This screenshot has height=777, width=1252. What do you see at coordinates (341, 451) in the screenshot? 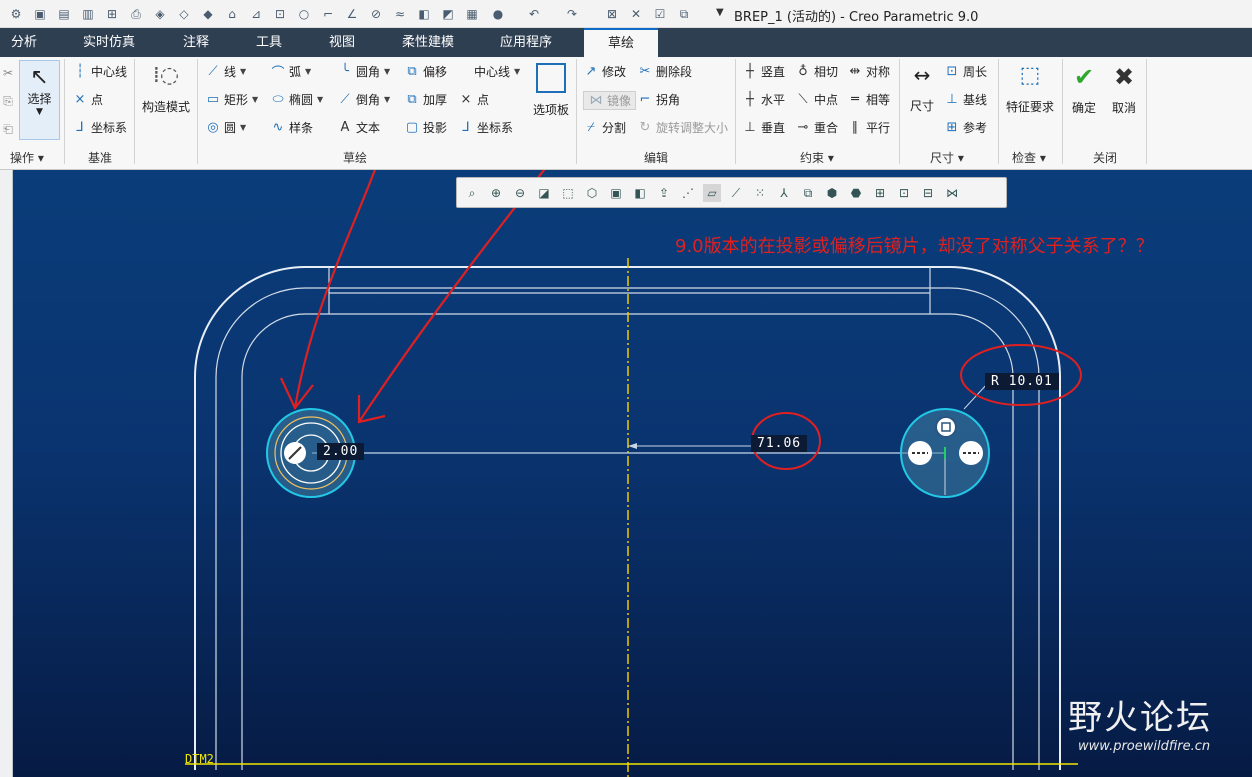
I see `left-dimension-label: 2.00` at bounding box center [341, 451].